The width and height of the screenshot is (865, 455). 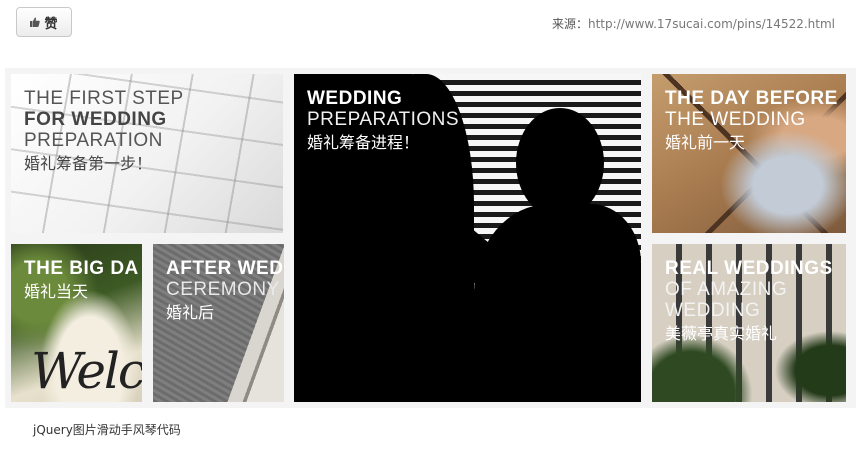 What do you see at coordinates (81, 268) in the screenshot?
I see `caption-line-1: THE BIG DA` at bounding box center [81, 268].